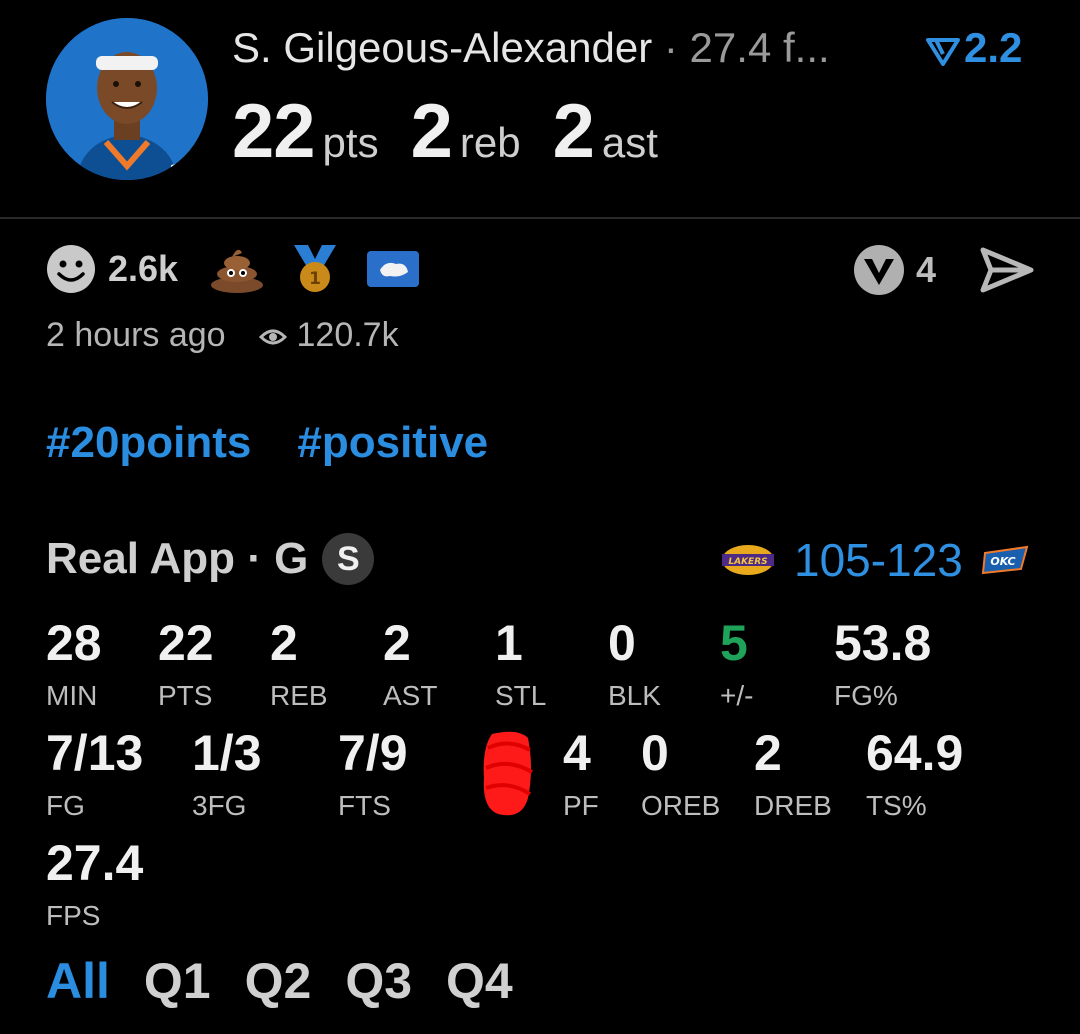 This screenshot has width=1080, height=1034. What do you see at coordinates (177, 981) in the screenshot?
I see `tab-q1: Q1` at bounding box center [177, 981].